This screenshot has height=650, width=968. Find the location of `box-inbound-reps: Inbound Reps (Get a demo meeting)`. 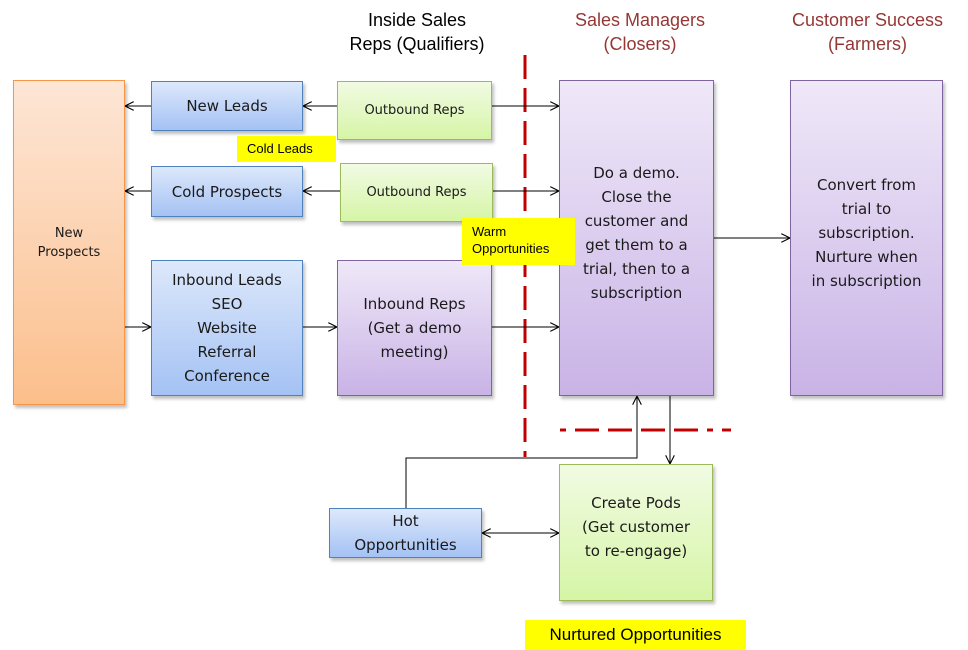

box-inbound-reps: Inbound Reps (Get a demo meeting) is located at coordinates (414, 328).